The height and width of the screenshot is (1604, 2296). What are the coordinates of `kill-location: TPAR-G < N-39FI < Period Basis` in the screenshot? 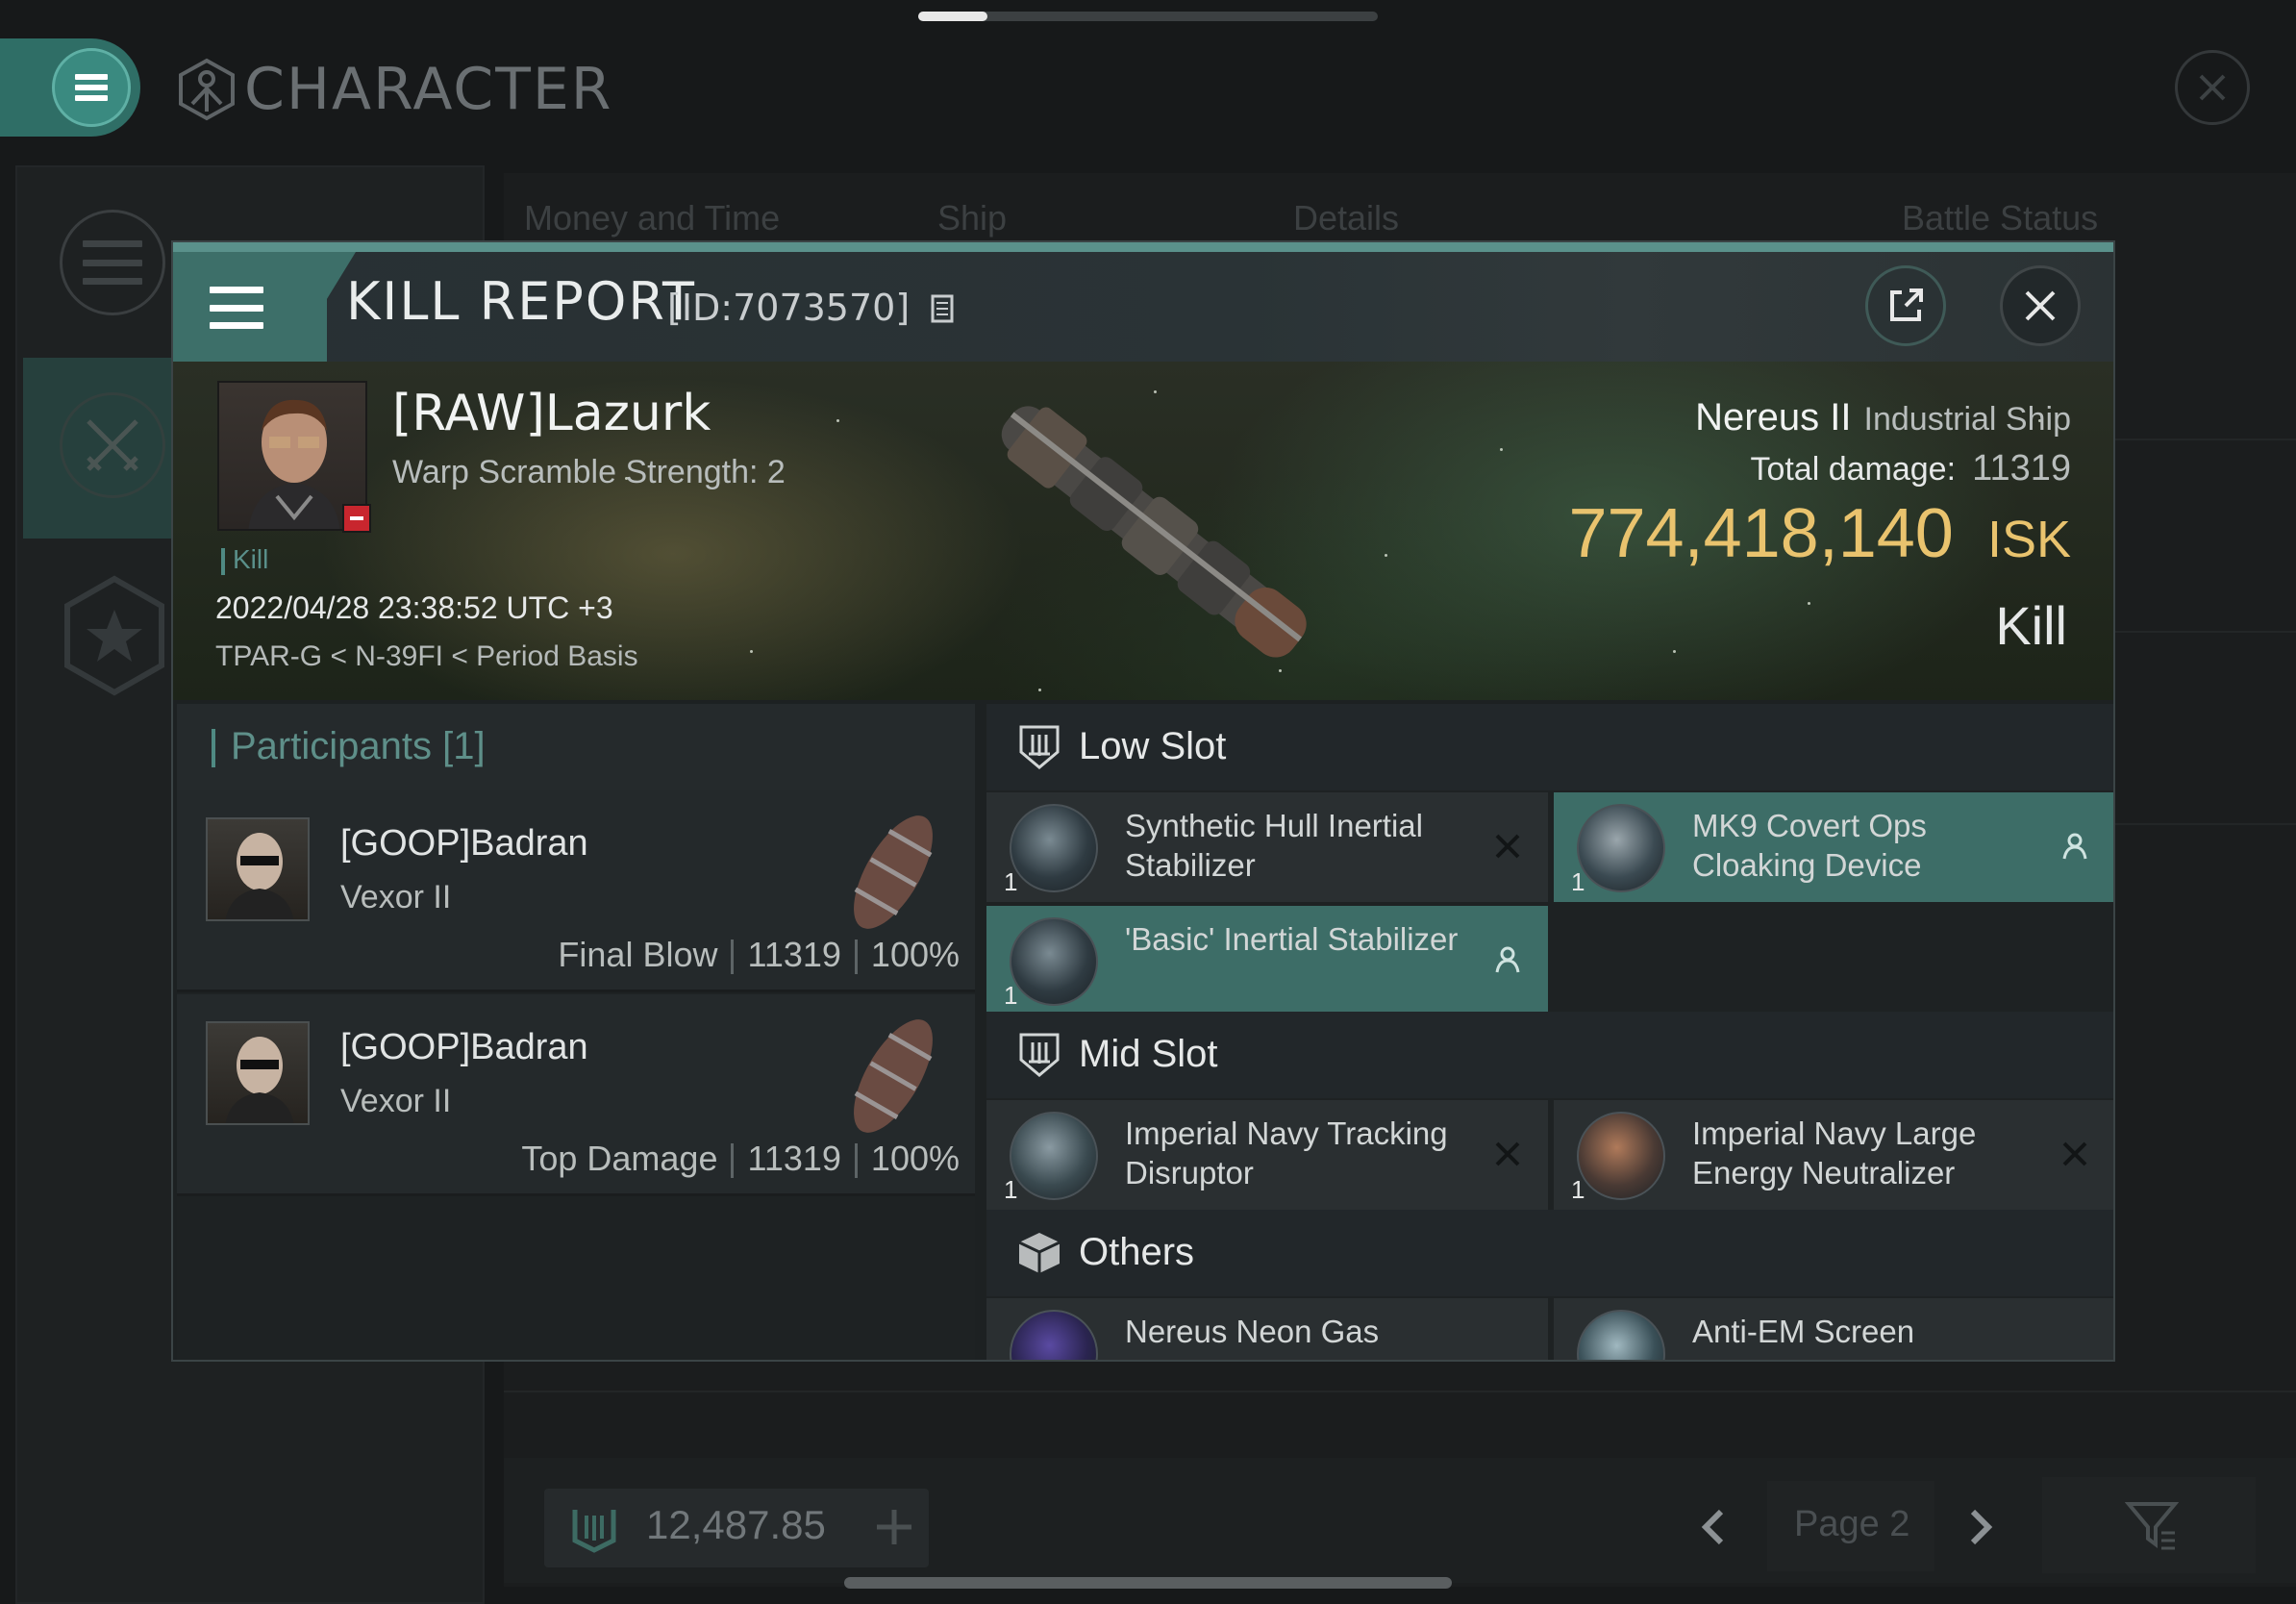 It's located at (426, 656).